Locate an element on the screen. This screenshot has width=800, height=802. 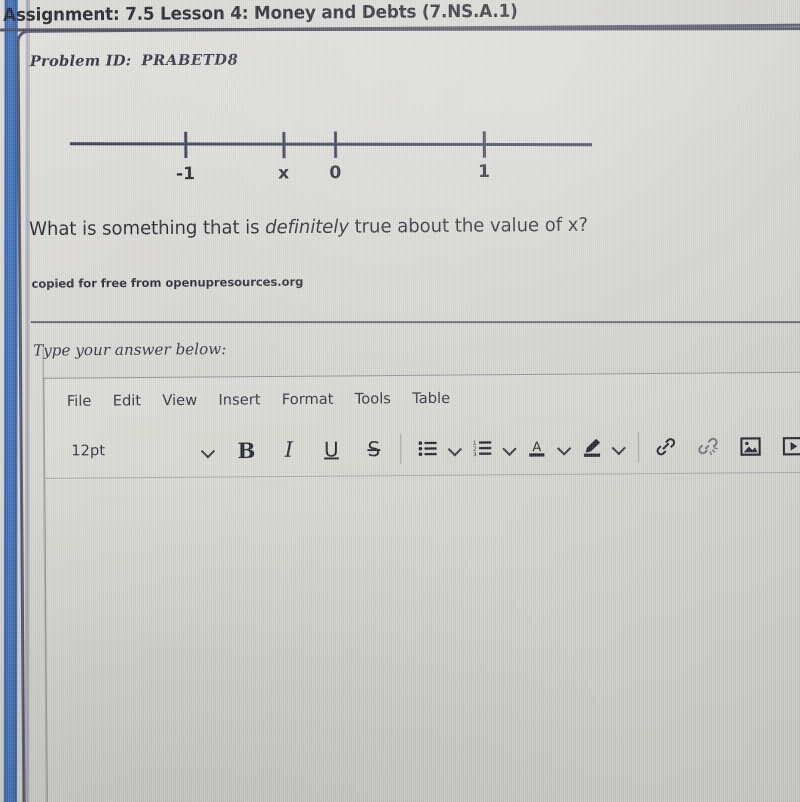
problem-id: Problem ID: PRABETD8 is located at coordinates (134, 60).